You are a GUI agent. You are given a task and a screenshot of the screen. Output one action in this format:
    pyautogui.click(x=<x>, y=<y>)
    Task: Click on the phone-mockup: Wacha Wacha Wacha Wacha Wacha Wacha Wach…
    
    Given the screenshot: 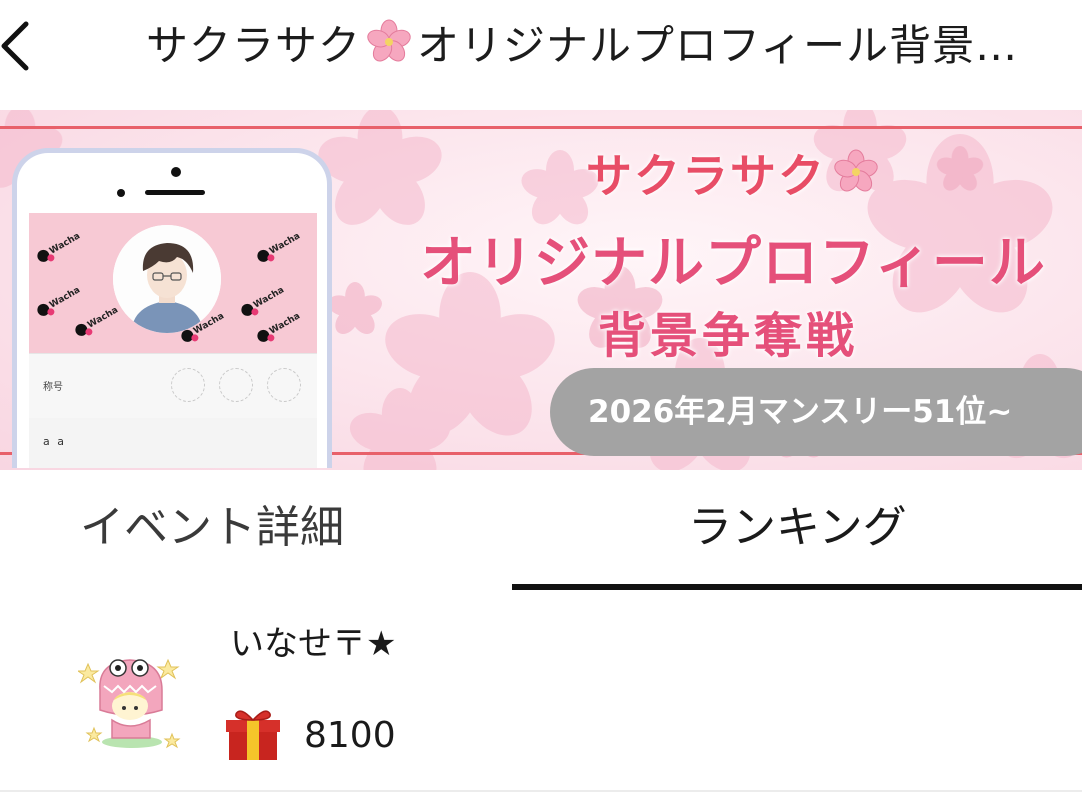 What is the action you would take?
    pyautogui.click(x=172, y=308)
    